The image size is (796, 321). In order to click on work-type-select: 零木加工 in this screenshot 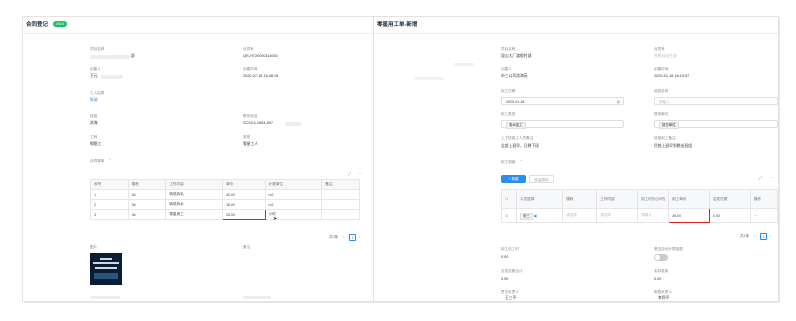, I will do `click(562, 124)`.